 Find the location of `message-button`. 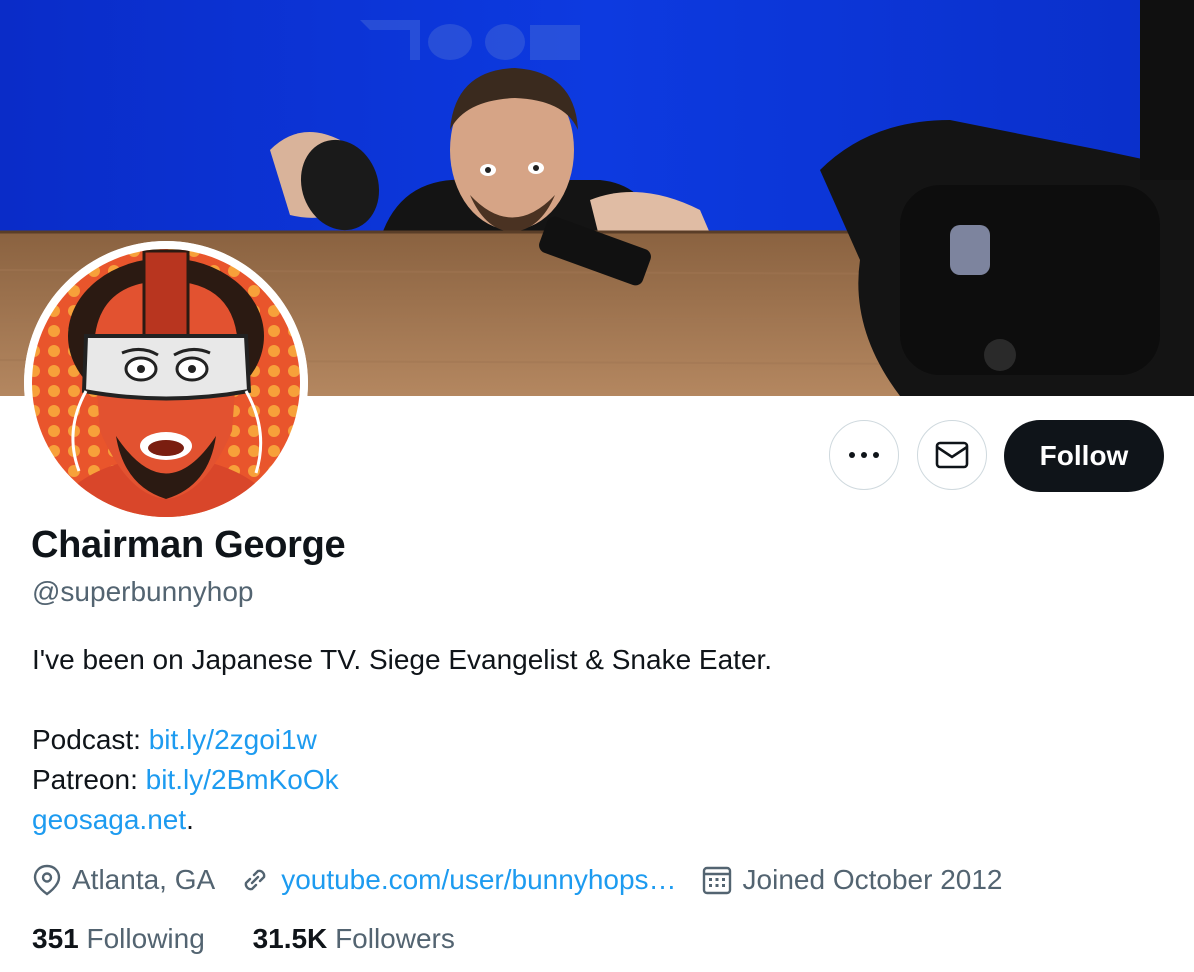

message-button is located at coordinates (952, 455).